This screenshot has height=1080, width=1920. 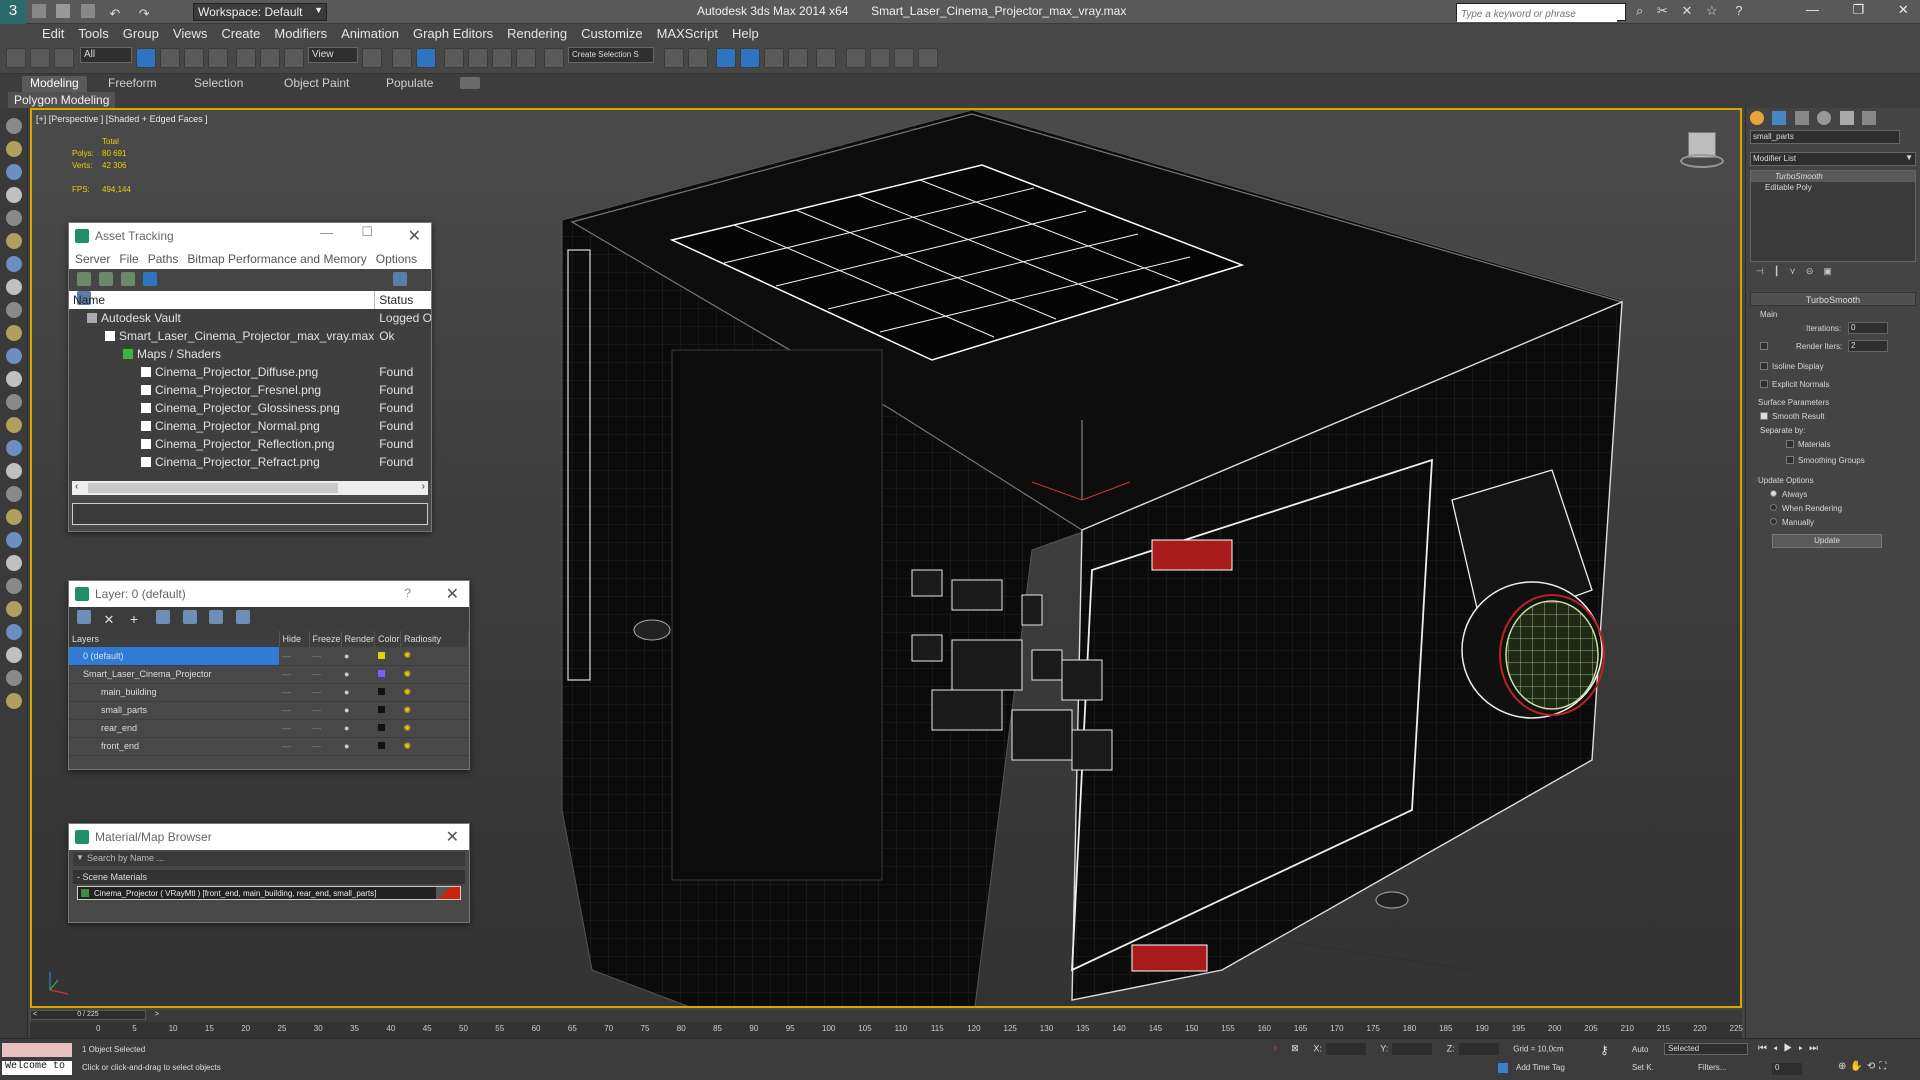 What do you see at coordinates (1803, 1048) in the screenshot?
I see `next-frame-icon: ▸` at bounding box center [1803, 1048].